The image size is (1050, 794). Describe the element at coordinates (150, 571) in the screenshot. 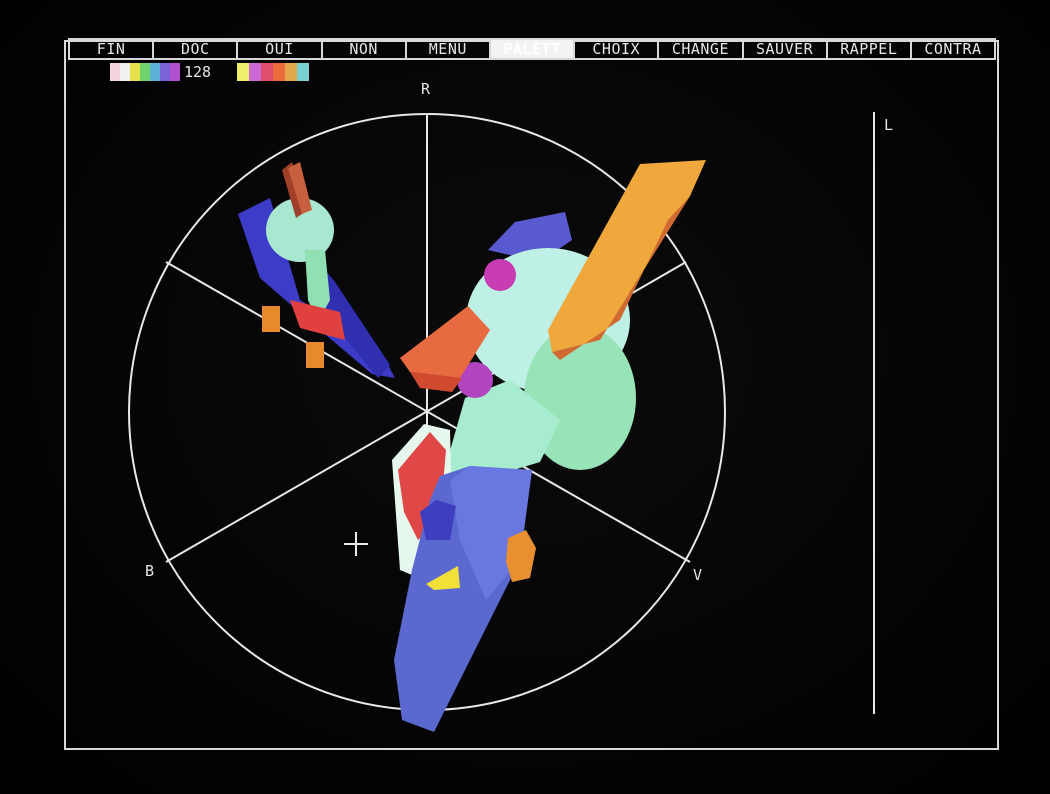

I see `axis-label-b: B` at that location.